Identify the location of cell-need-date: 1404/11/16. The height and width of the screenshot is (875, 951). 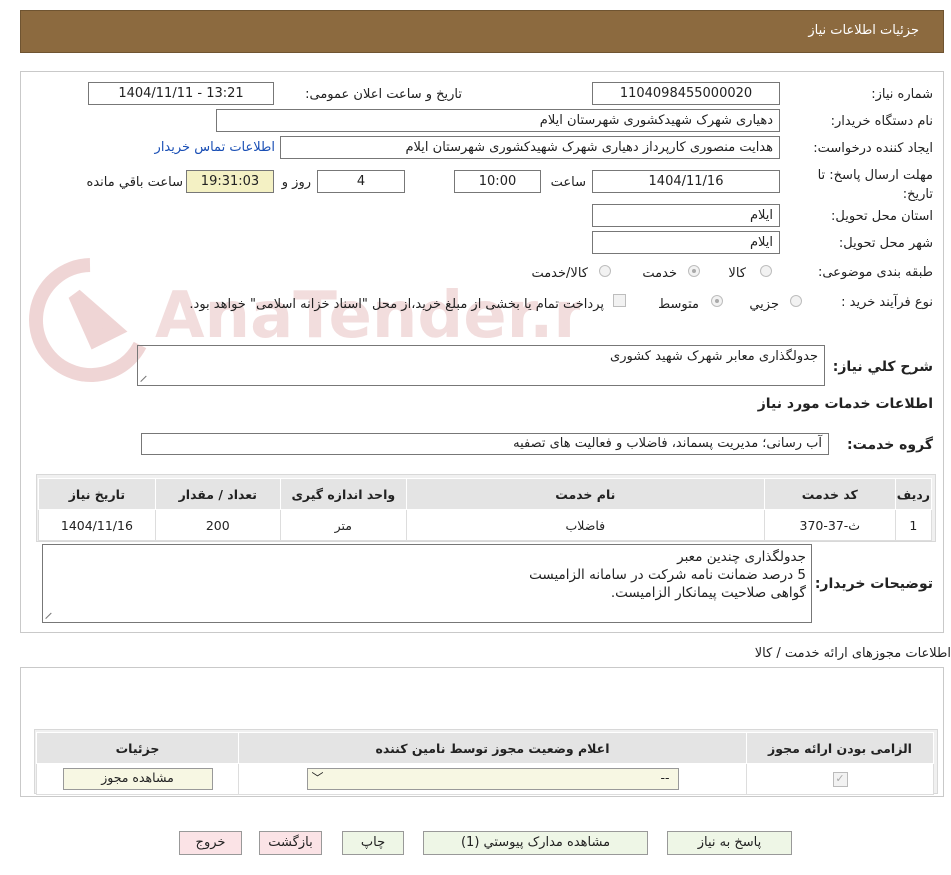
(97, 525).